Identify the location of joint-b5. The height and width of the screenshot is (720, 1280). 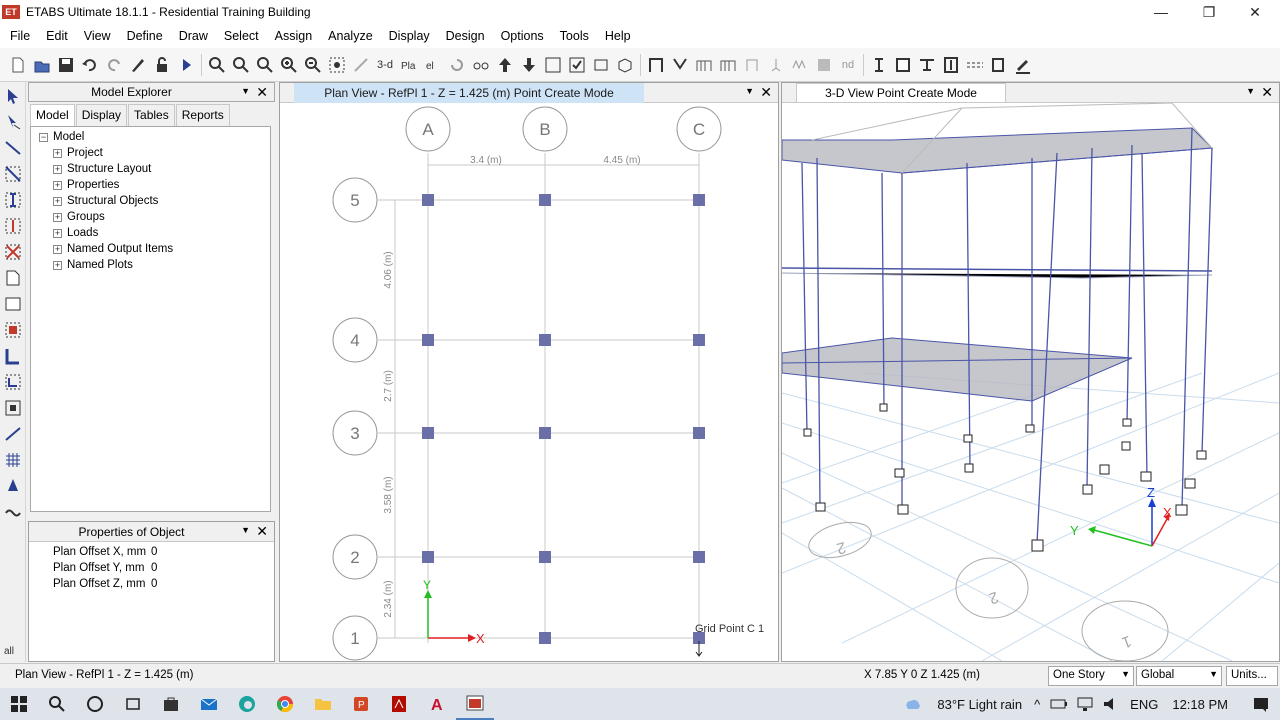
(545, 200).